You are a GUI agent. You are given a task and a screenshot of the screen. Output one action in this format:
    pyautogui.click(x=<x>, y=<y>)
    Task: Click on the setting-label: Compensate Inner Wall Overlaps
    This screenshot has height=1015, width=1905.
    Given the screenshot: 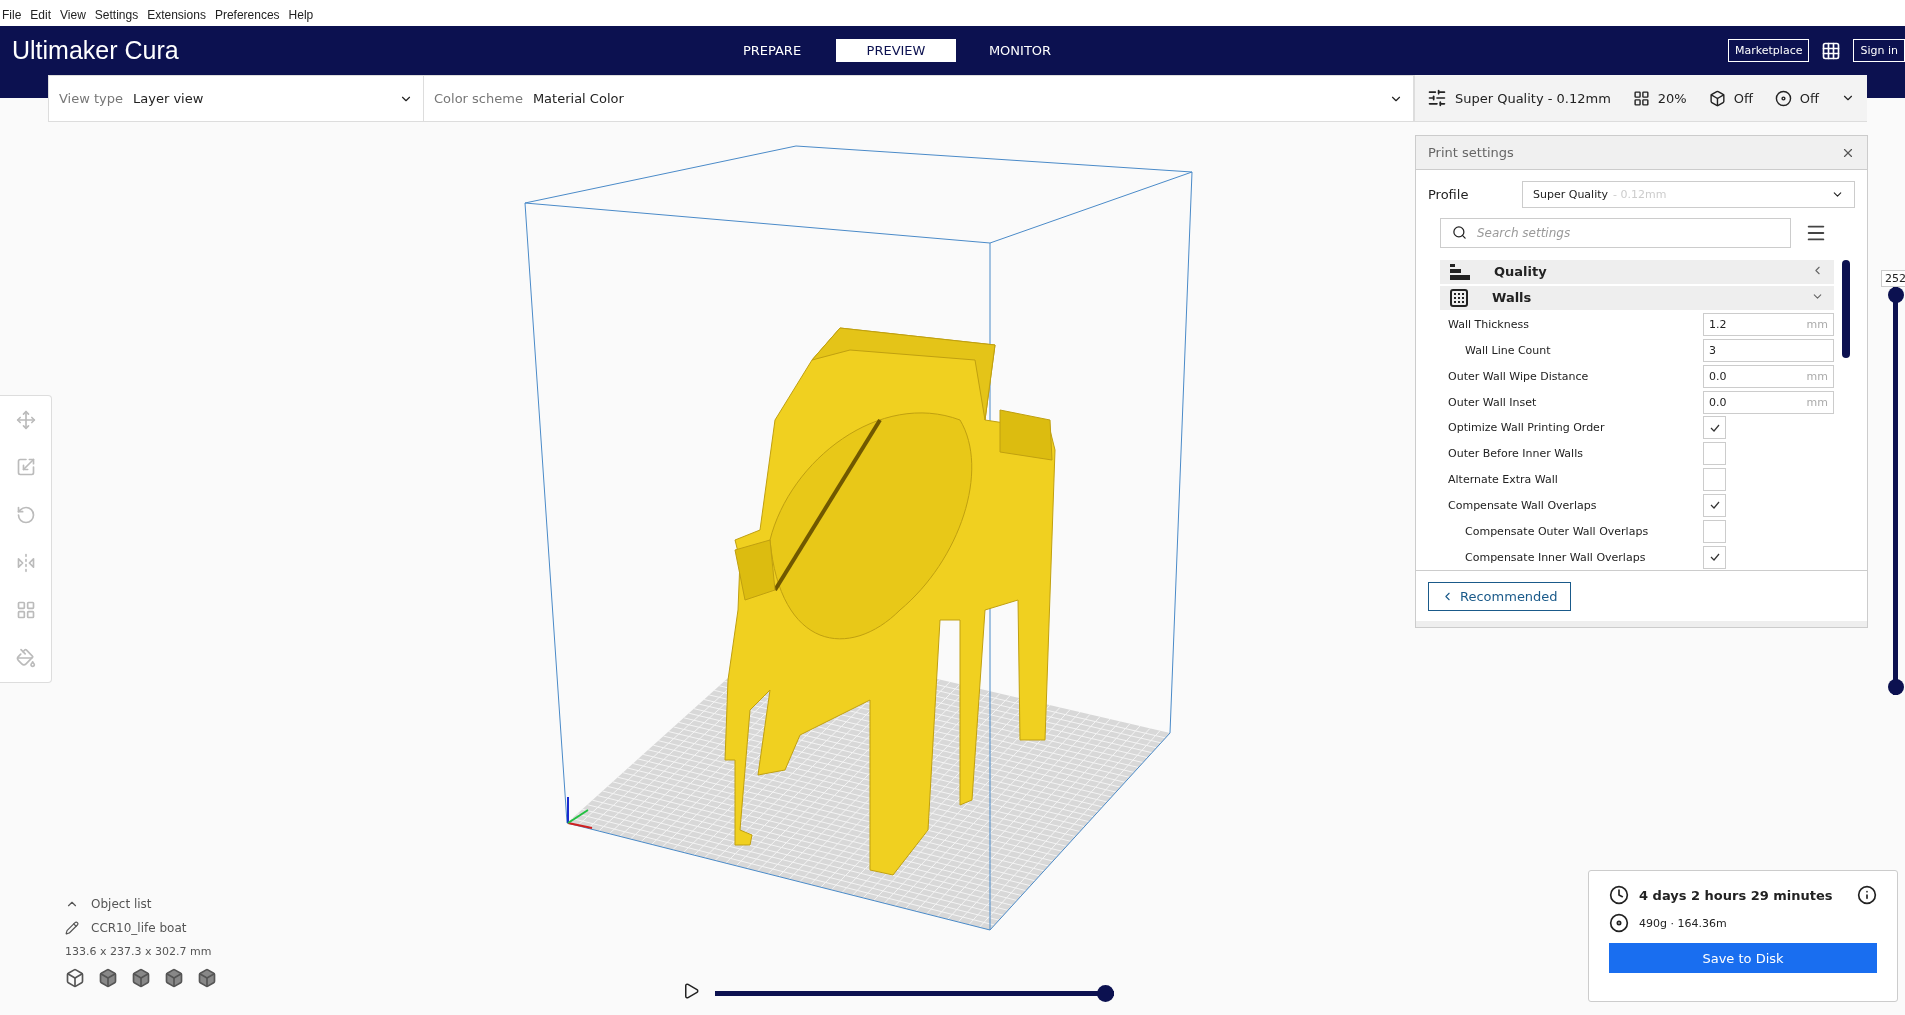 What is the action you would take?
    pyautogui.click(x=1556, y=557)
    